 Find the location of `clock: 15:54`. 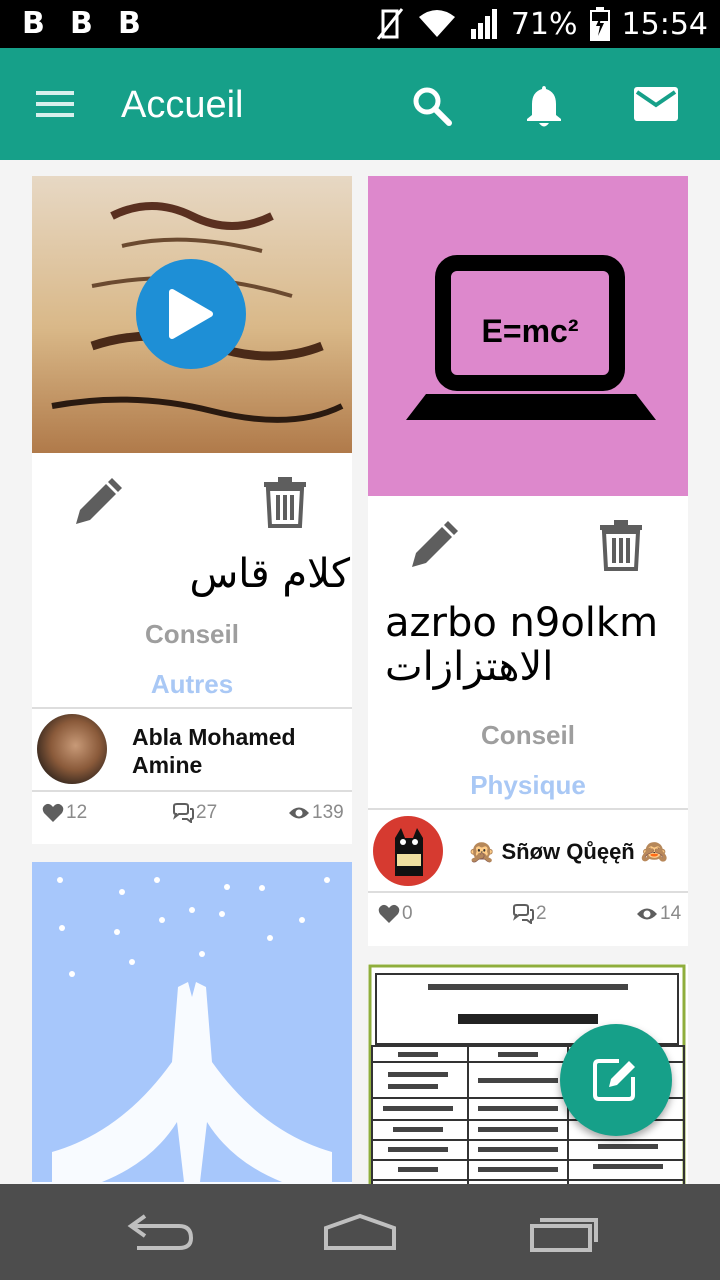

clock: 15:54 is located at coordinates (664, 24).